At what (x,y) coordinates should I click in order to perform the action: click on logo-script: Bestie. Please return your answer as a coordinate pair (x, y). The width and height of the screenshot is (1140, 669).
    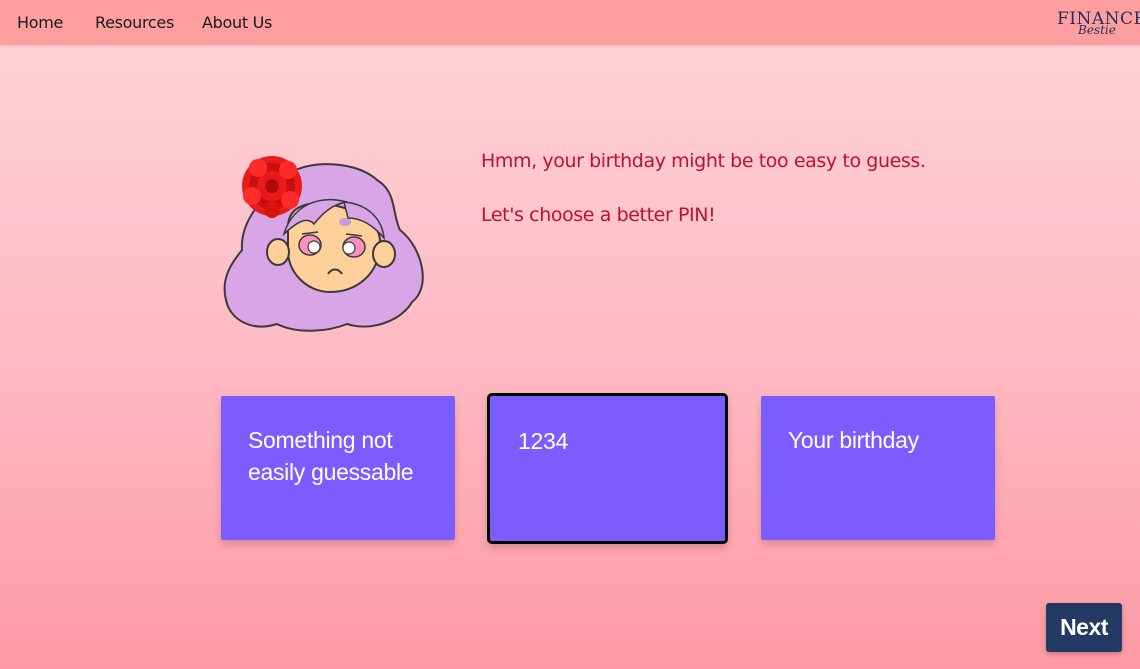
    Looking at the image, I should click on (1097, 30).